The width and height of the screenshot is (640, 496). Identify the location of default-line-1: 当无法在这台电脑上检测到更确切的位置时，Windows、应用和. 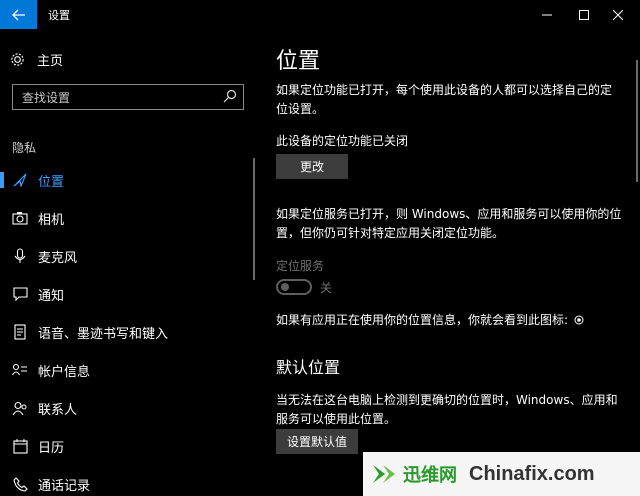
(447, 400).